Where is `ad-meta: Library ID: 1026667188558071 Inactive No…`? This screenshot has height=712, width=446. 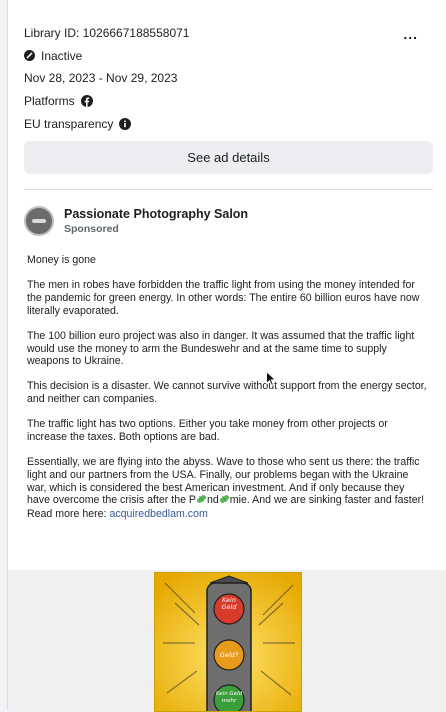
ad-meta: Library ID: 1026667188558071 Inactive No… is located at coordinates (229, 78).